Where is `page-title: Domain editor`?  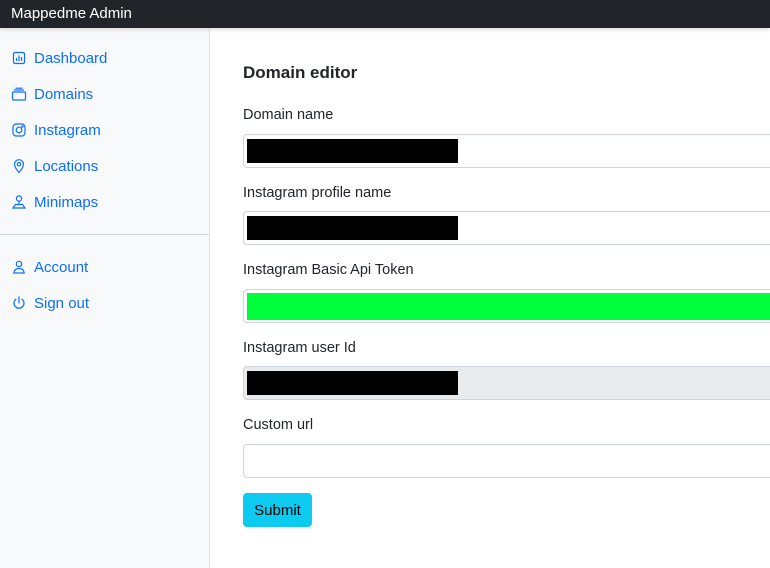
page-title: Domain editor is located at coordinates (300, 72).